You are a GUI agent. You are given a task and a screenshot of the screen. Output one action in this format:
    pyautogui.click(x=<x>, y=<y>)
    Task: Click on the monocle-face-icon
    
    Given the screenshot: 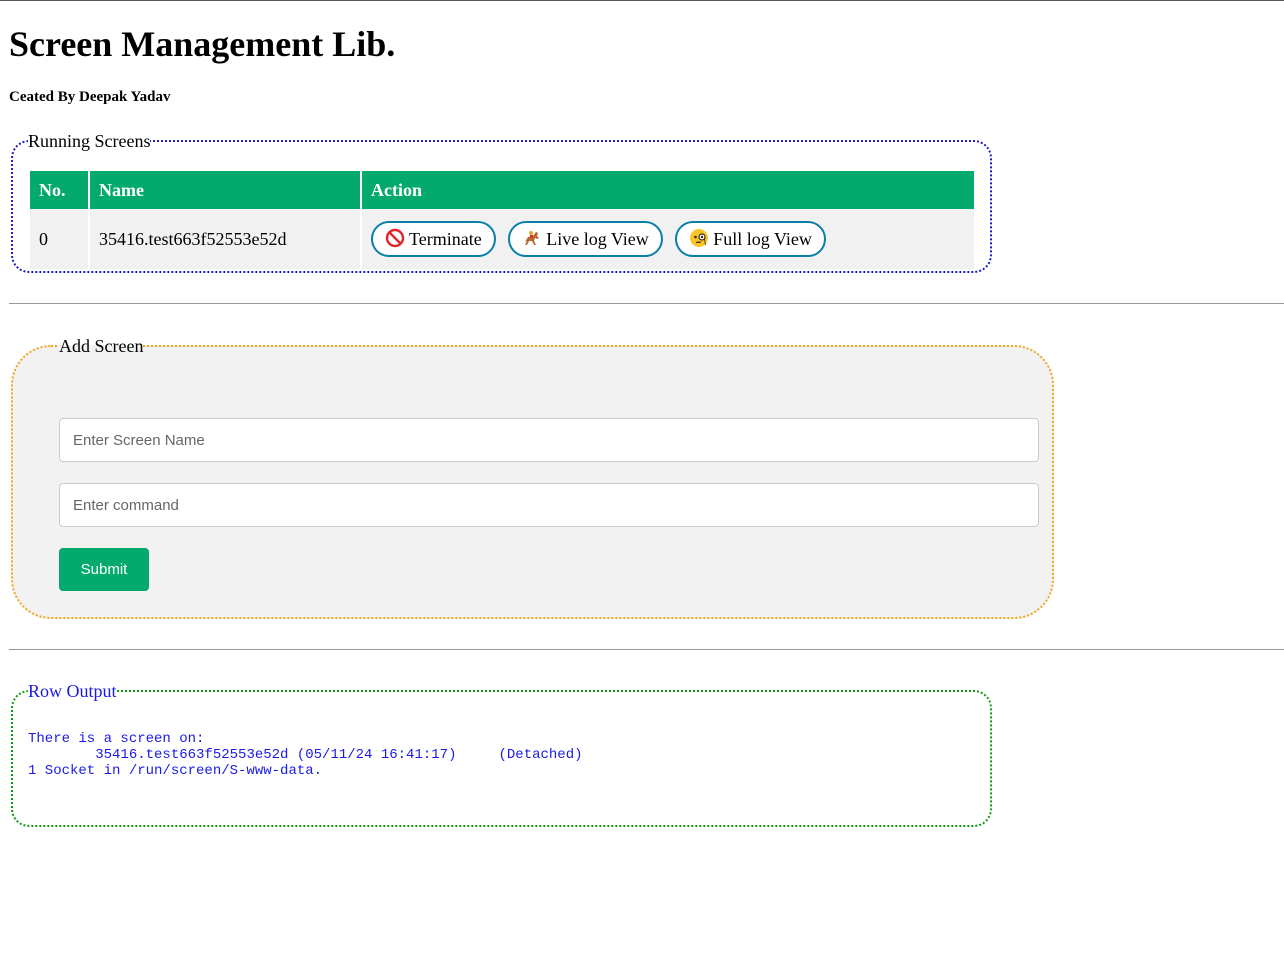 What is the action you would take?
    pyautogui.click(x=699, y=236)
    